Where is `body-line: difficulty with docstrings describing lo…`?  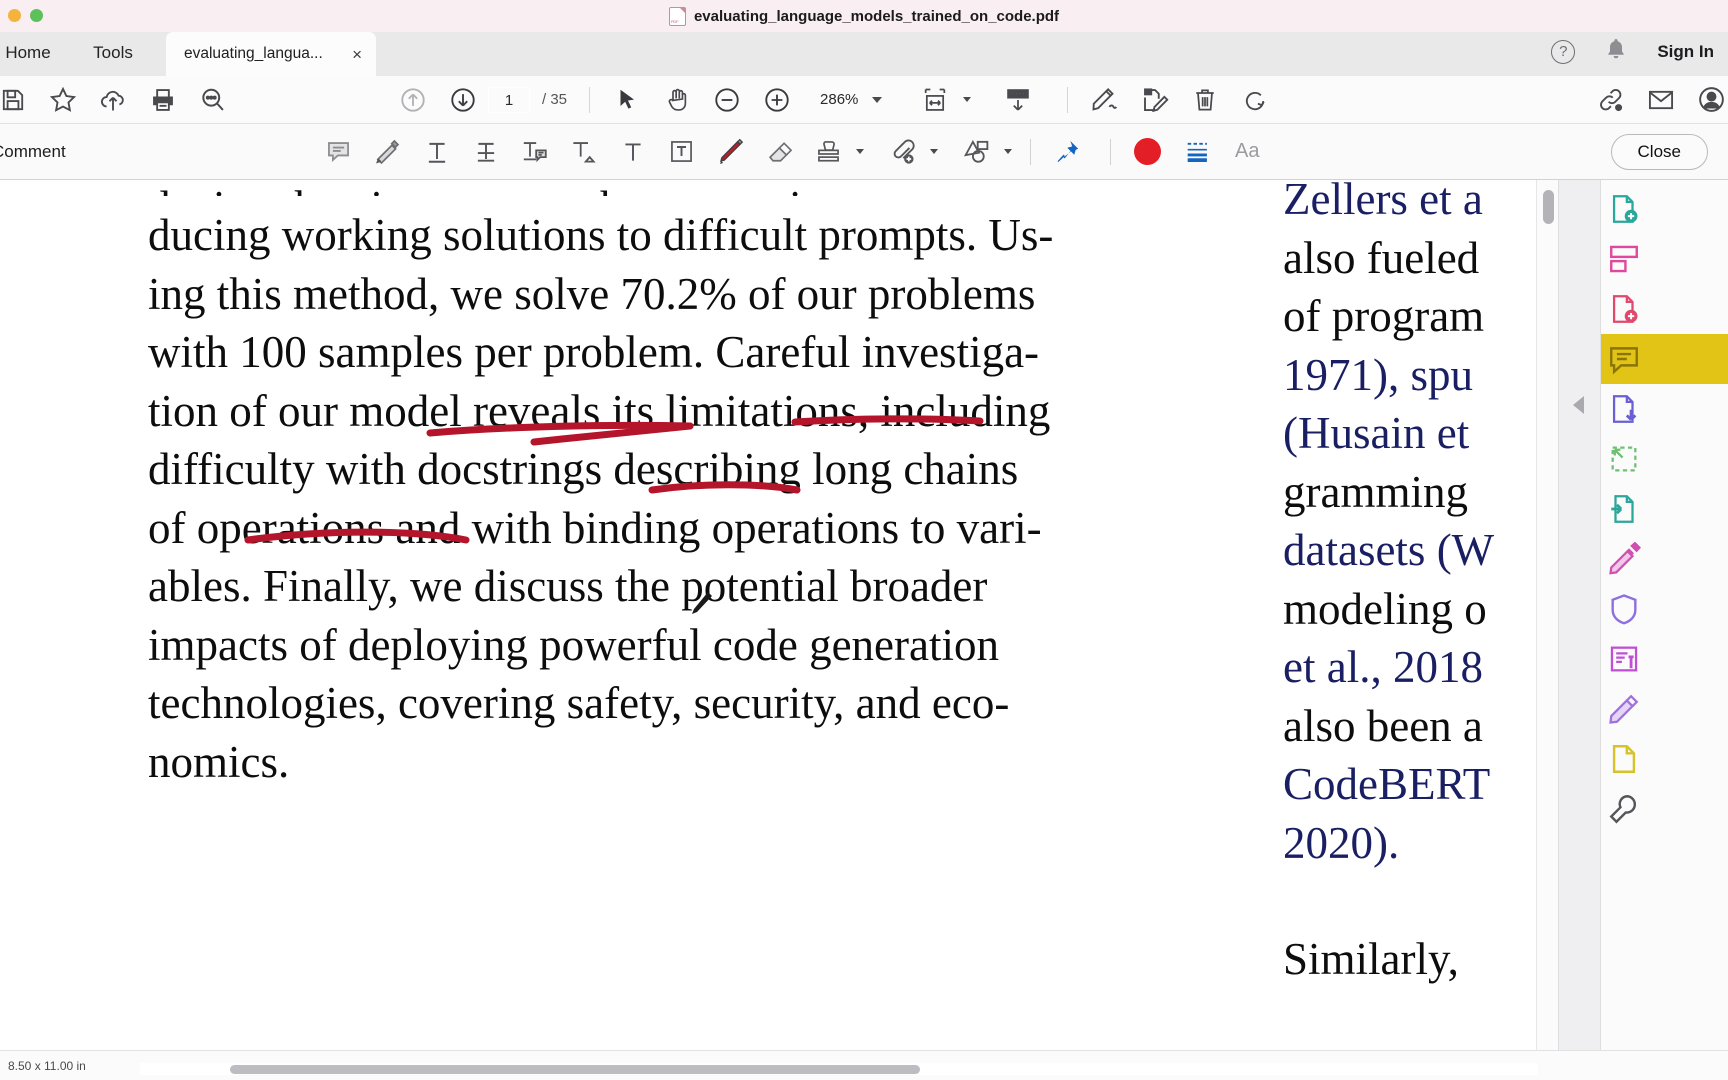 body-line: difficulty with docstrings describing lo… is located at coordinates (583, 469).